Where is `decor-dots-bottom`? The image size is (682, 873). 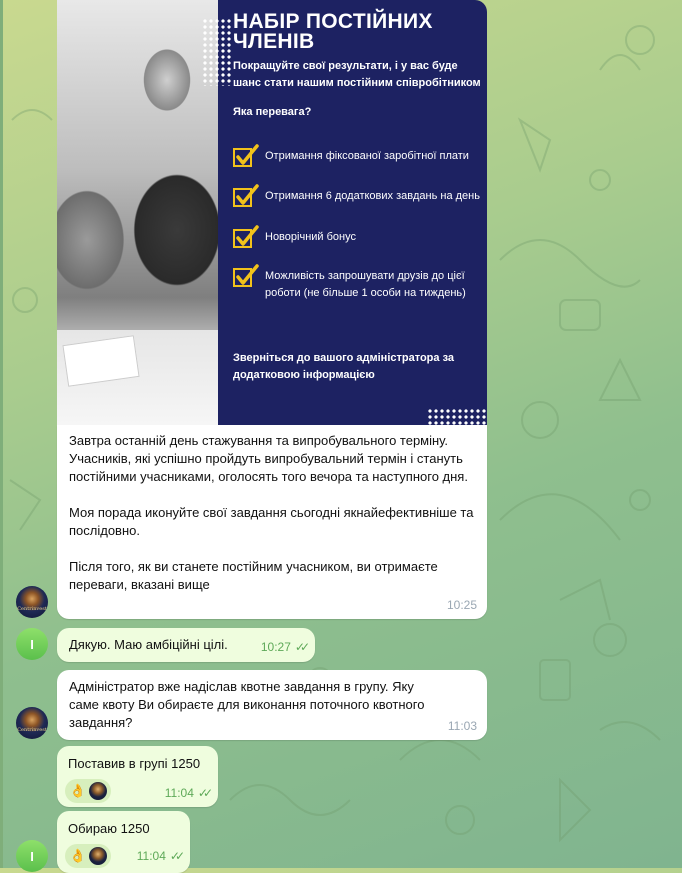
decor-dots-bottom is located at coordinates (457, 416).